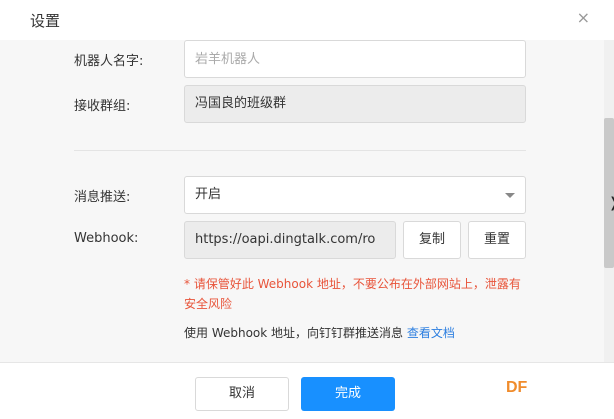 This screenshot has width=614, height=419. I want to click on security-warning: * 请保管好此 Webhook 地址，不要公布在外部网站上，泄露有安全风险, so click(352, 294).